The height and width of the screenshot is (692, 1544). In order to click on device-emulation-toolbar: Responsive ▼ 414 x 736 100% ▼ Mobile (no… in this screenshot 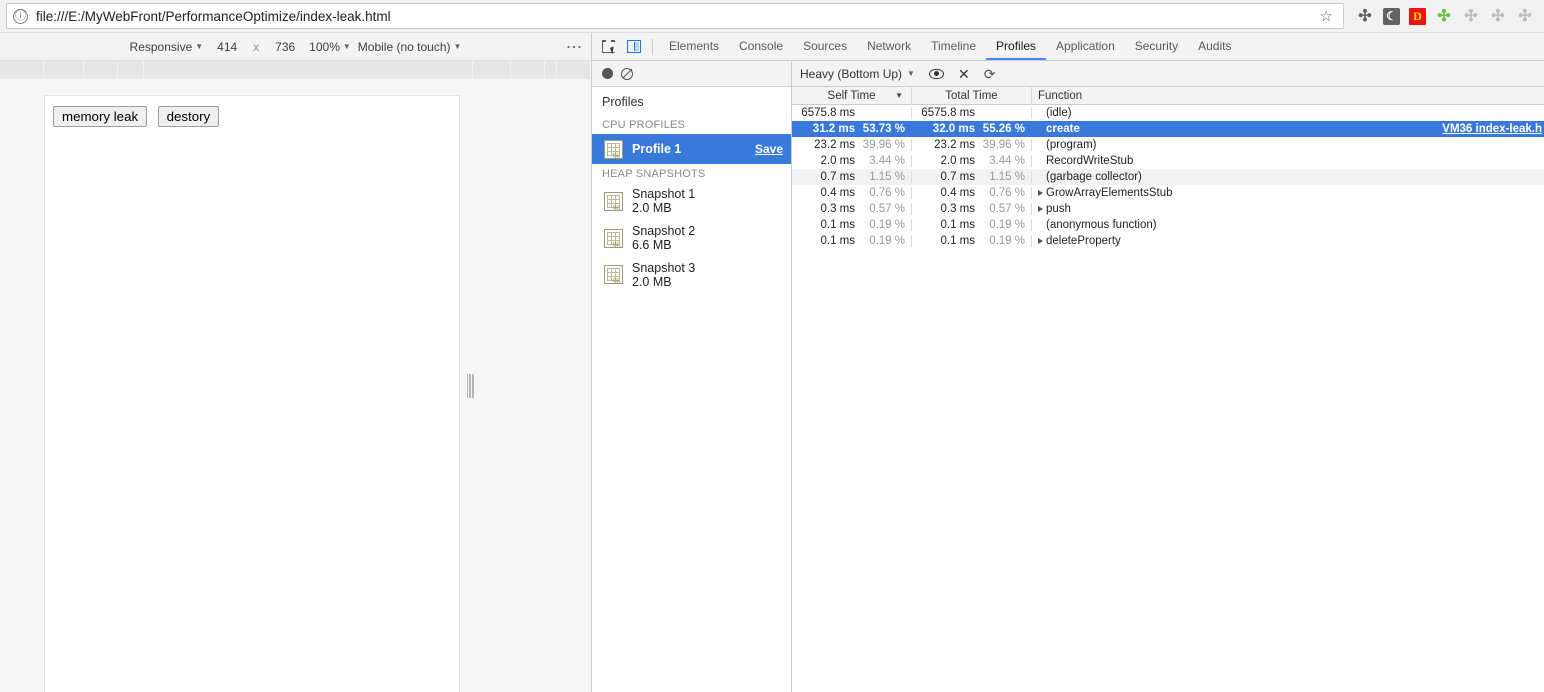, I will do `click(295, 47)`.